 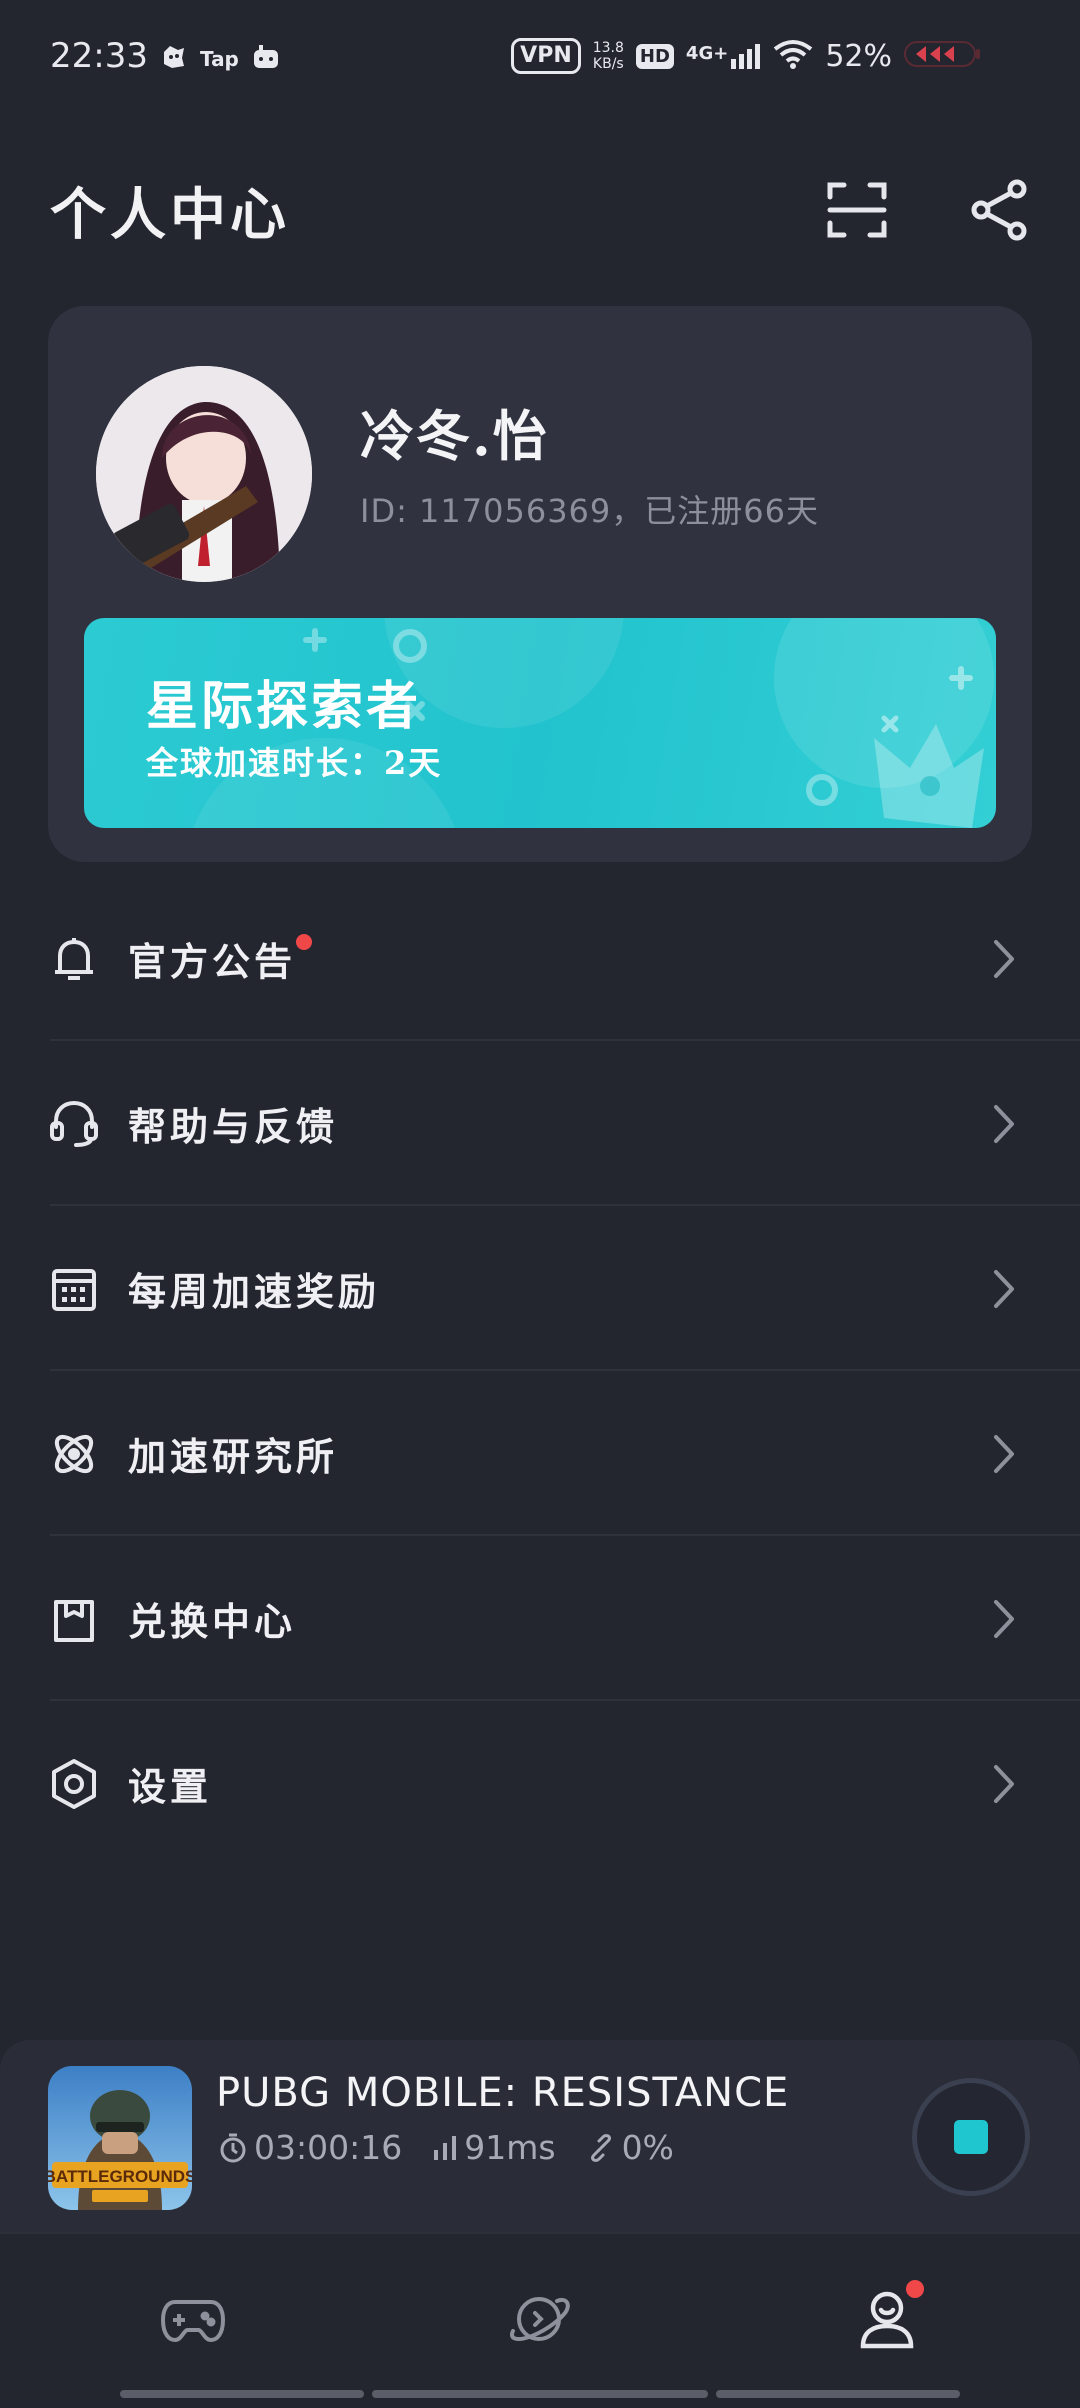 I want to click on stop-acceleration-button, so click(x=971, y=2137).